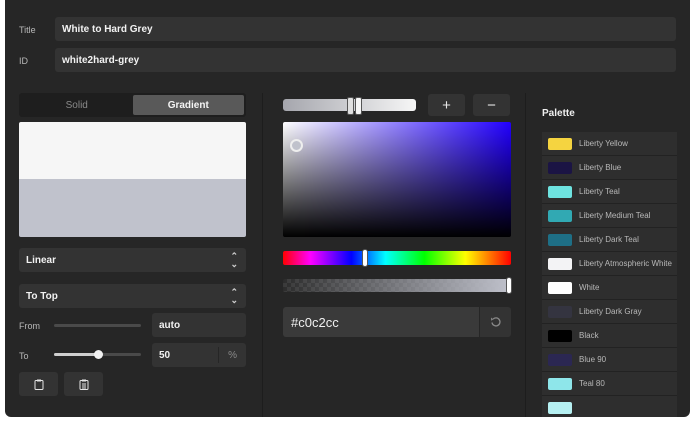  I want to click on color-picker-handle, so click(296, 145).